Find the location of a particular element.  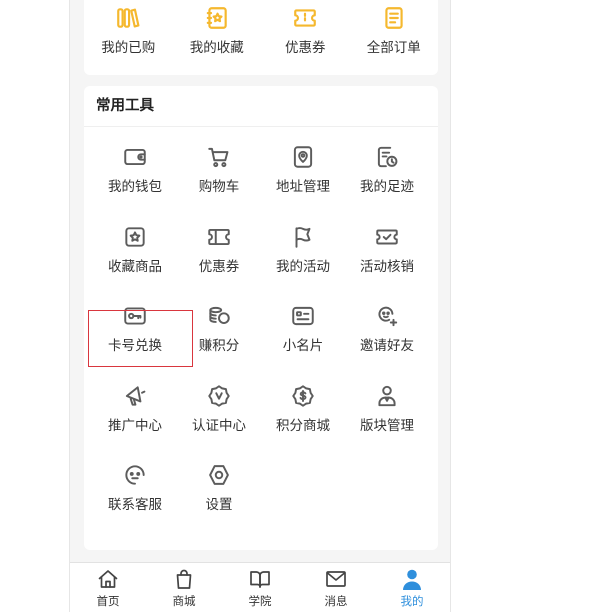

my-favorites-button: 我的收藏 is located at coordinates (217, 37).